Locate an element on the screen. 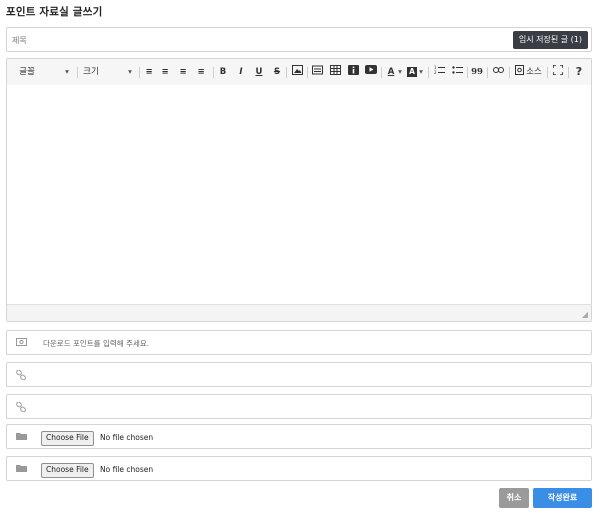  text-color-button: A is located at coordinates (391, 72).